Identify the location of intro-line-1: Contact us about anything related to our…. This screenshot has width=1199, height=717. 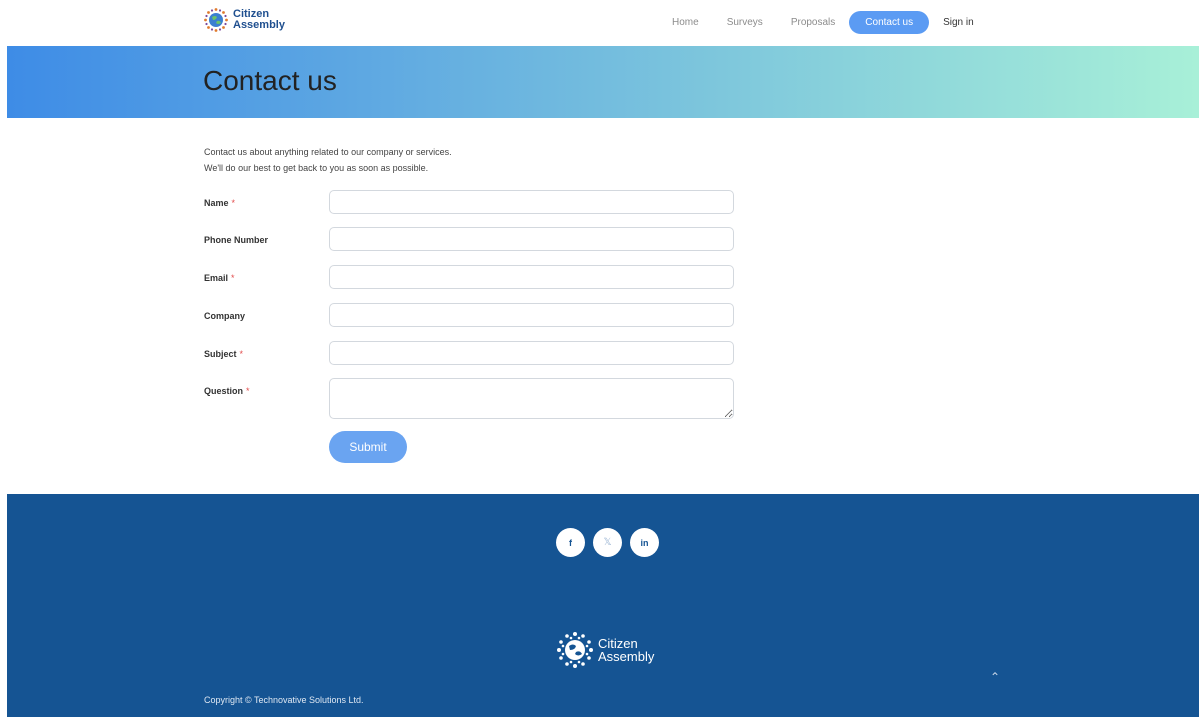
(328, 152).